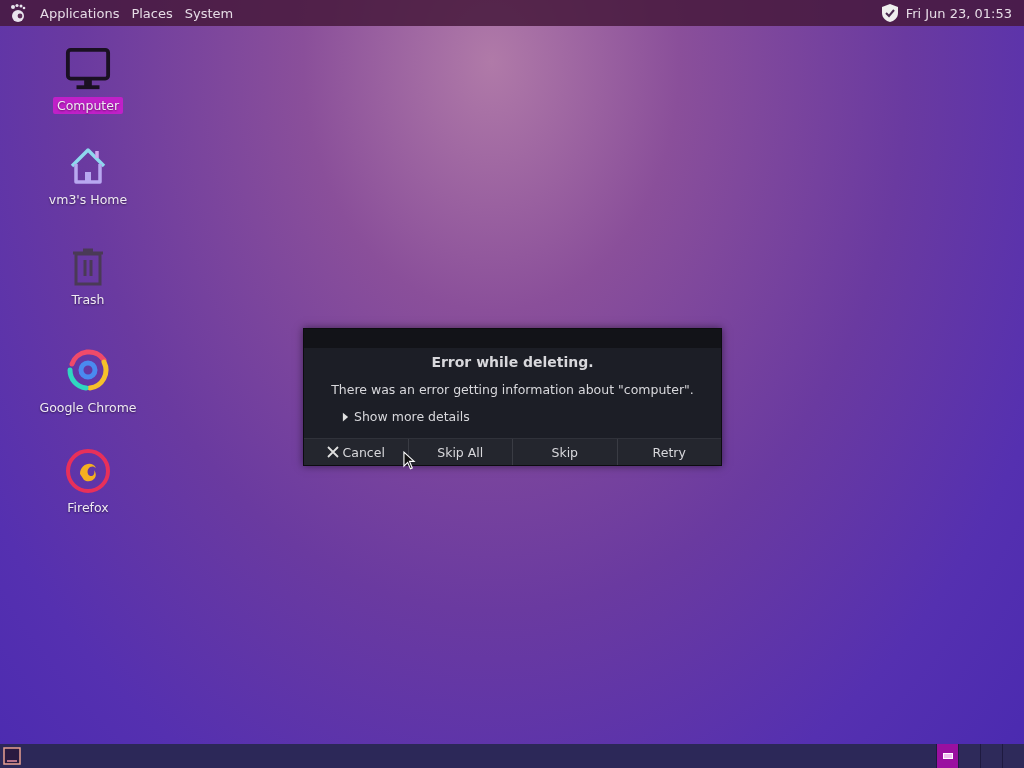 The height and width of the screenshot is (768, 1024). Describe the element at coordinates (512, 362) in the screenshot. I see `dialog-title: Error while deleting.` at that location.